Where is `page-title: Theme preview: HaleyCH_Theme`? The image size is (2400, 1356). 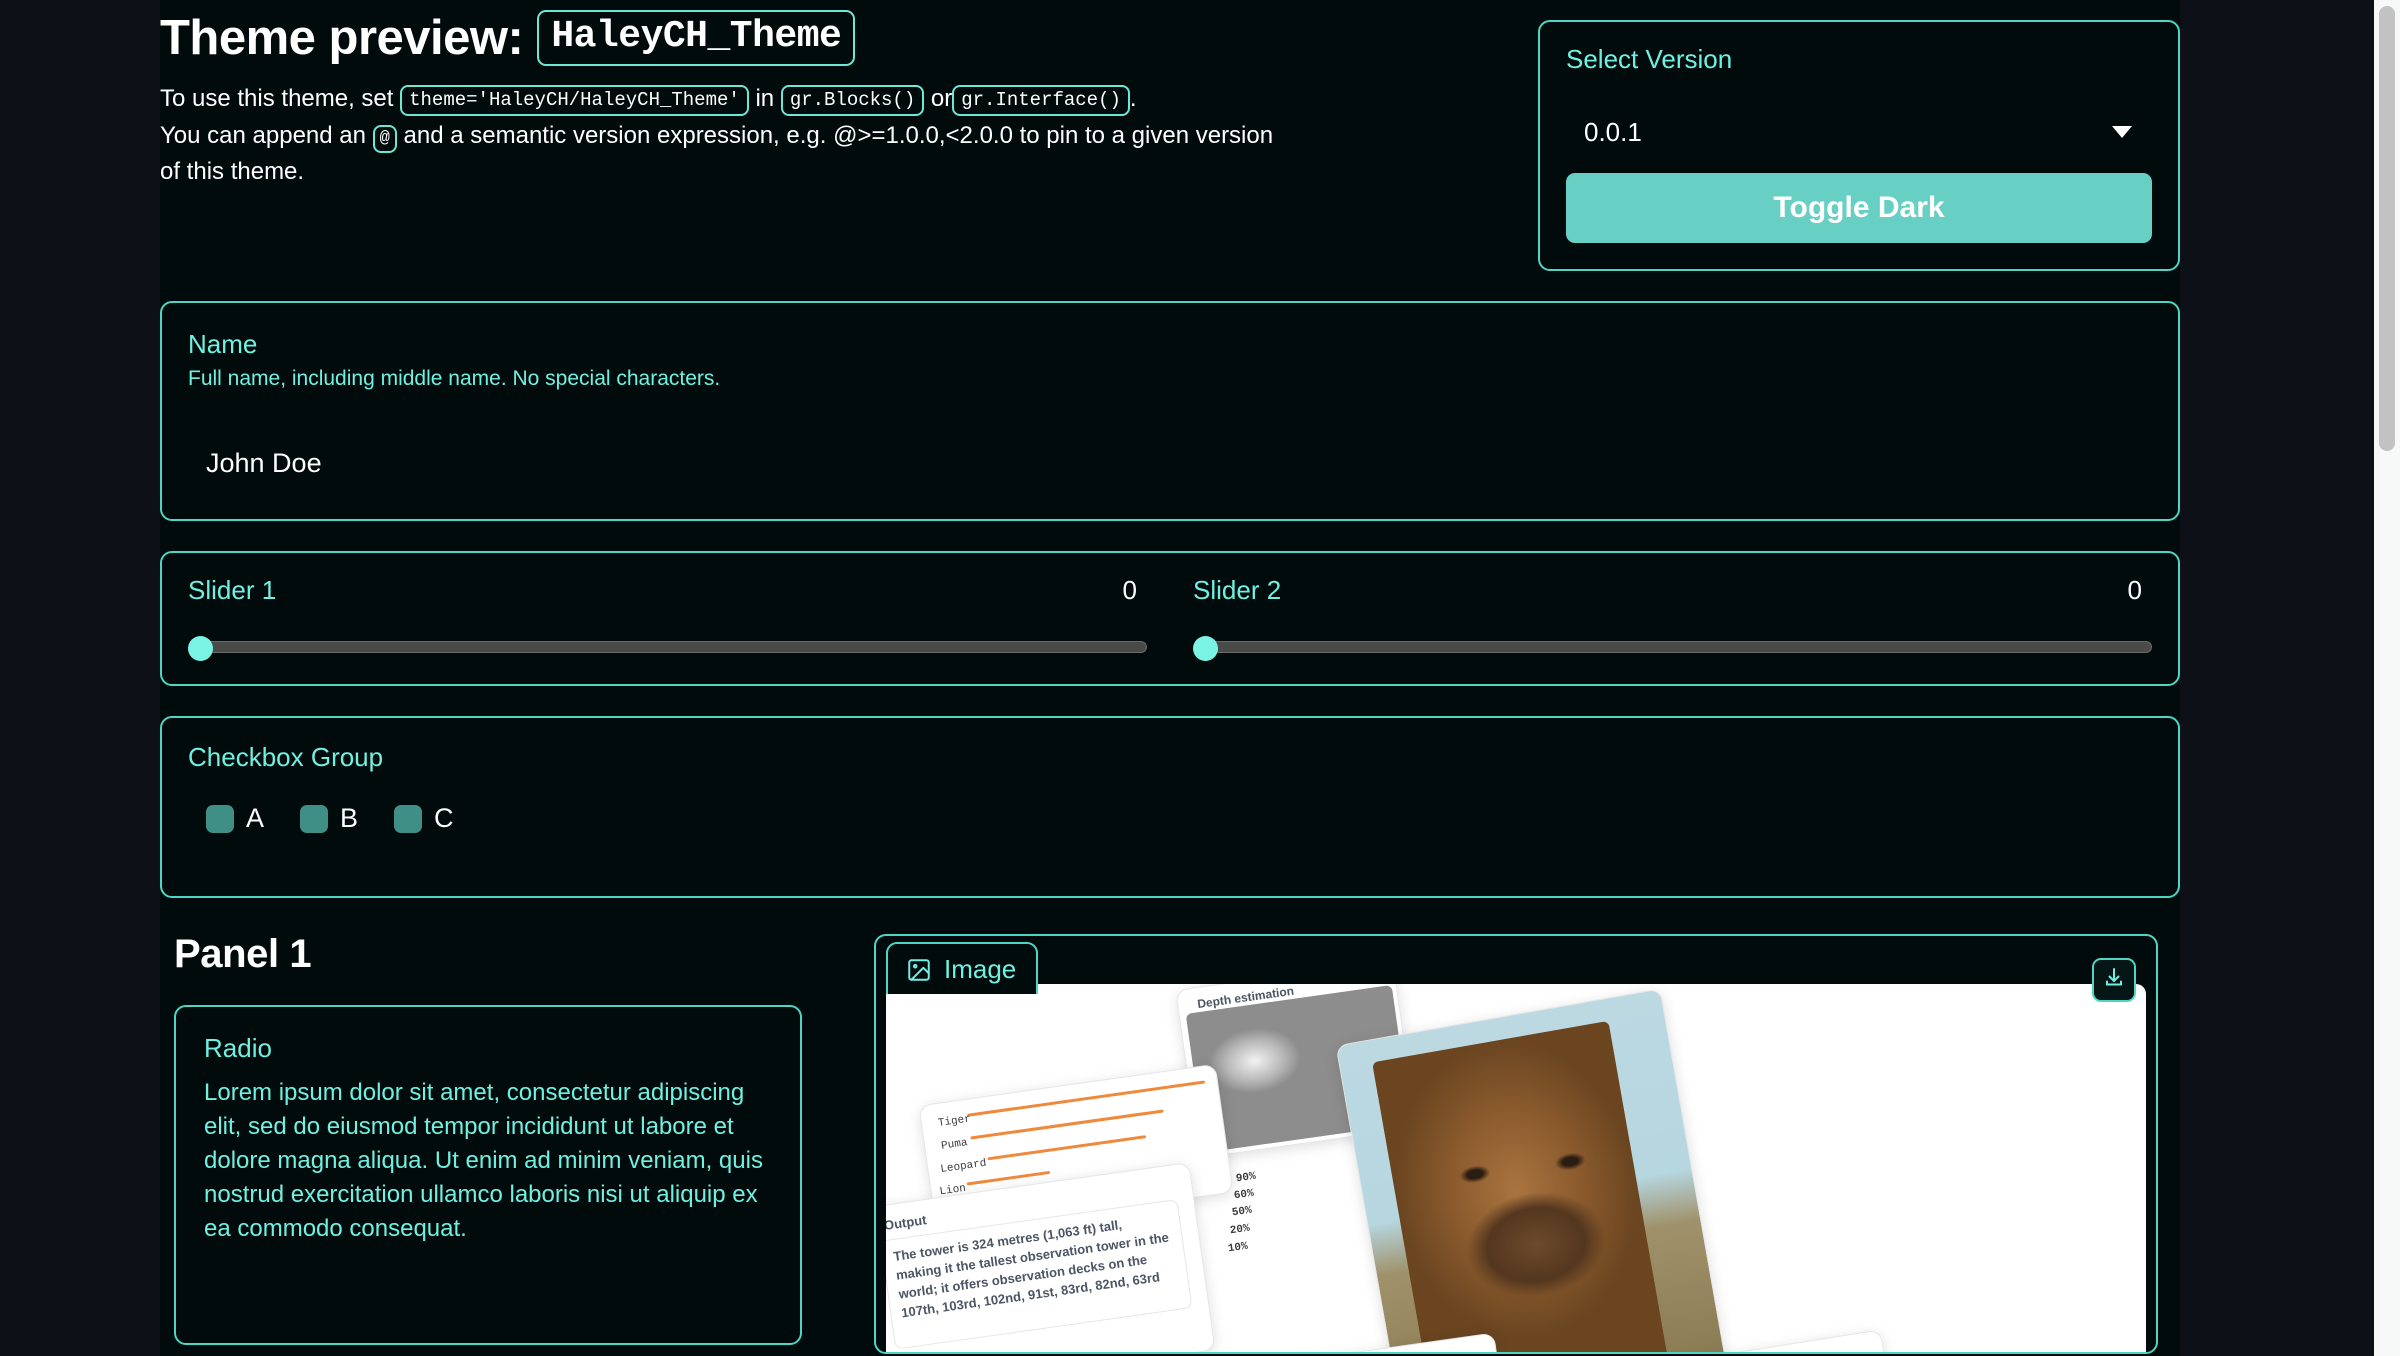
page-title: Theme preview: HaleyCH_Theme is located at coordinates (836, 38).